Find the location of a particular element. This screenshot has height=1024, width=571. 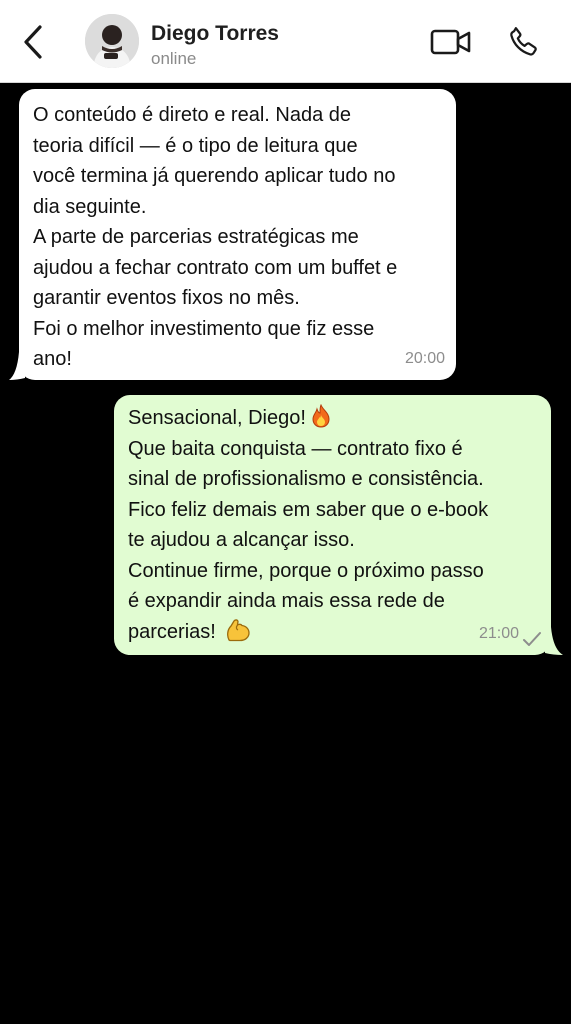

avatar is located at coordinates (112, 41).